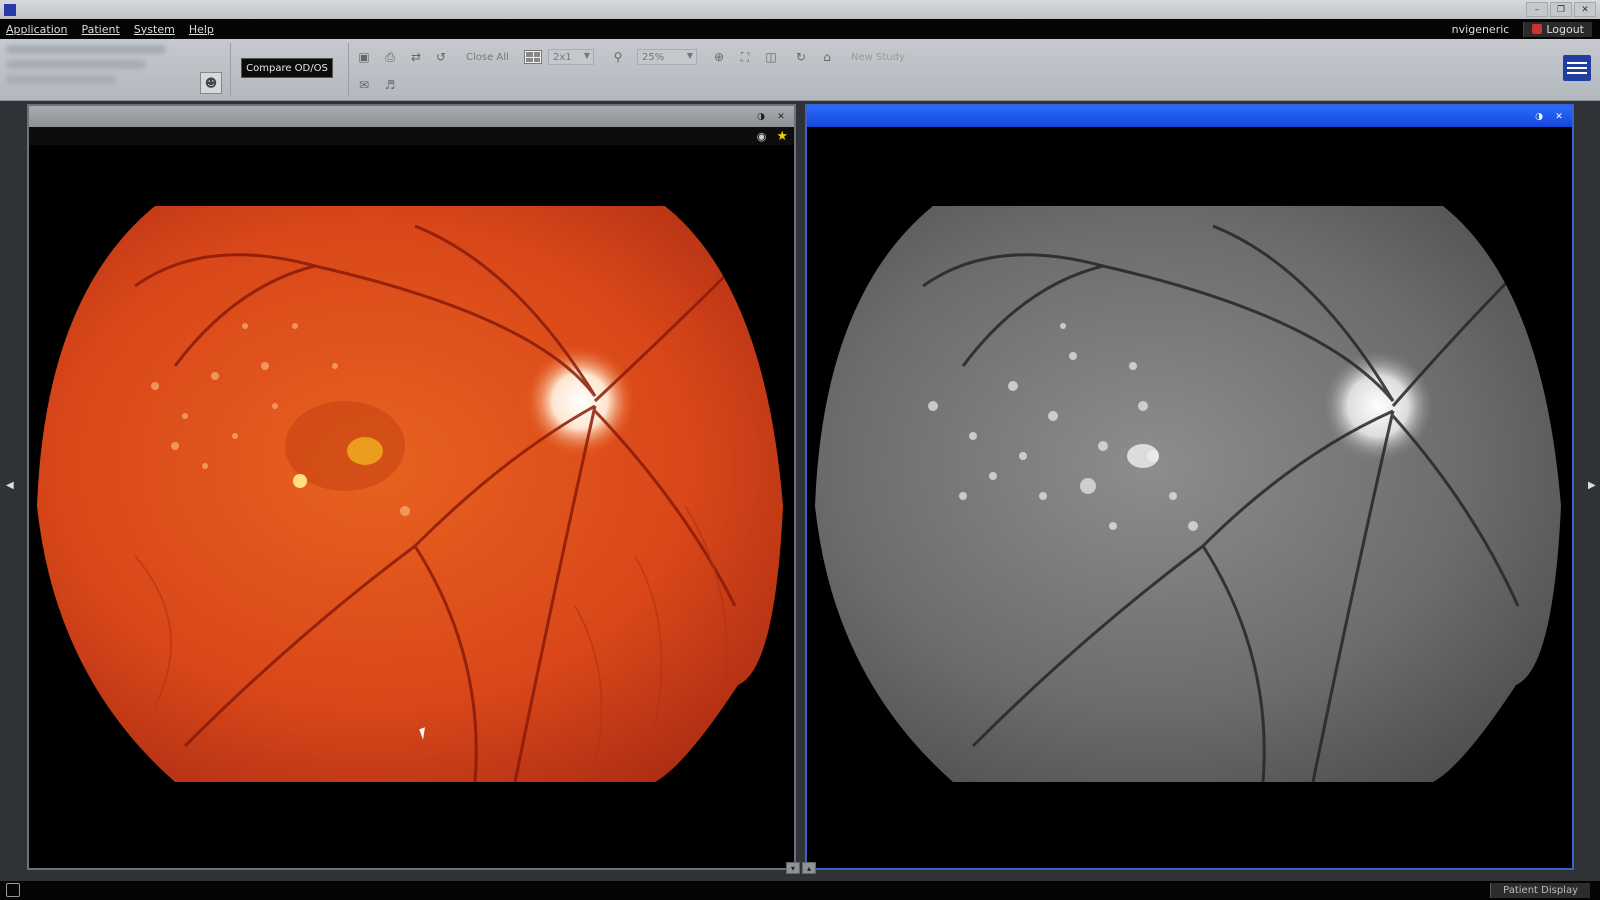  Describe the element at coordinates (390, 85) in the screenshot. I see `speaker-icon: ♬` at that location.